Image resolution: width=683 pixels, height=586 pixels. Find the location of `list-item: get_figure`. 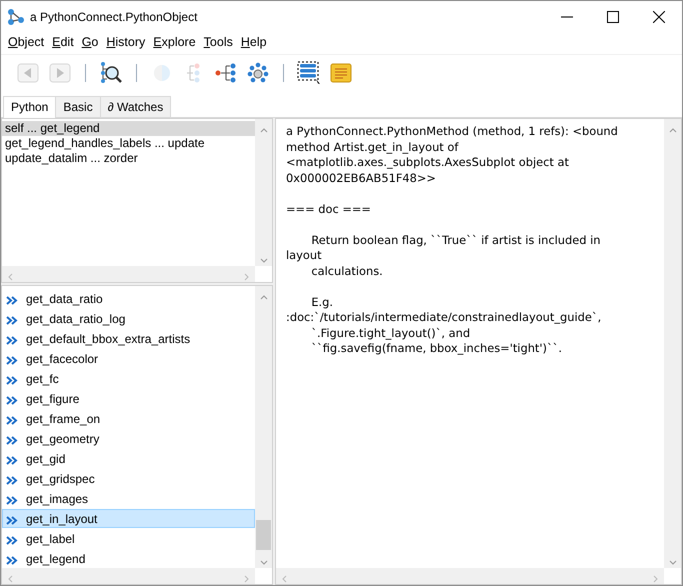

list-item: get_figure is located at coordinates (128, 398).